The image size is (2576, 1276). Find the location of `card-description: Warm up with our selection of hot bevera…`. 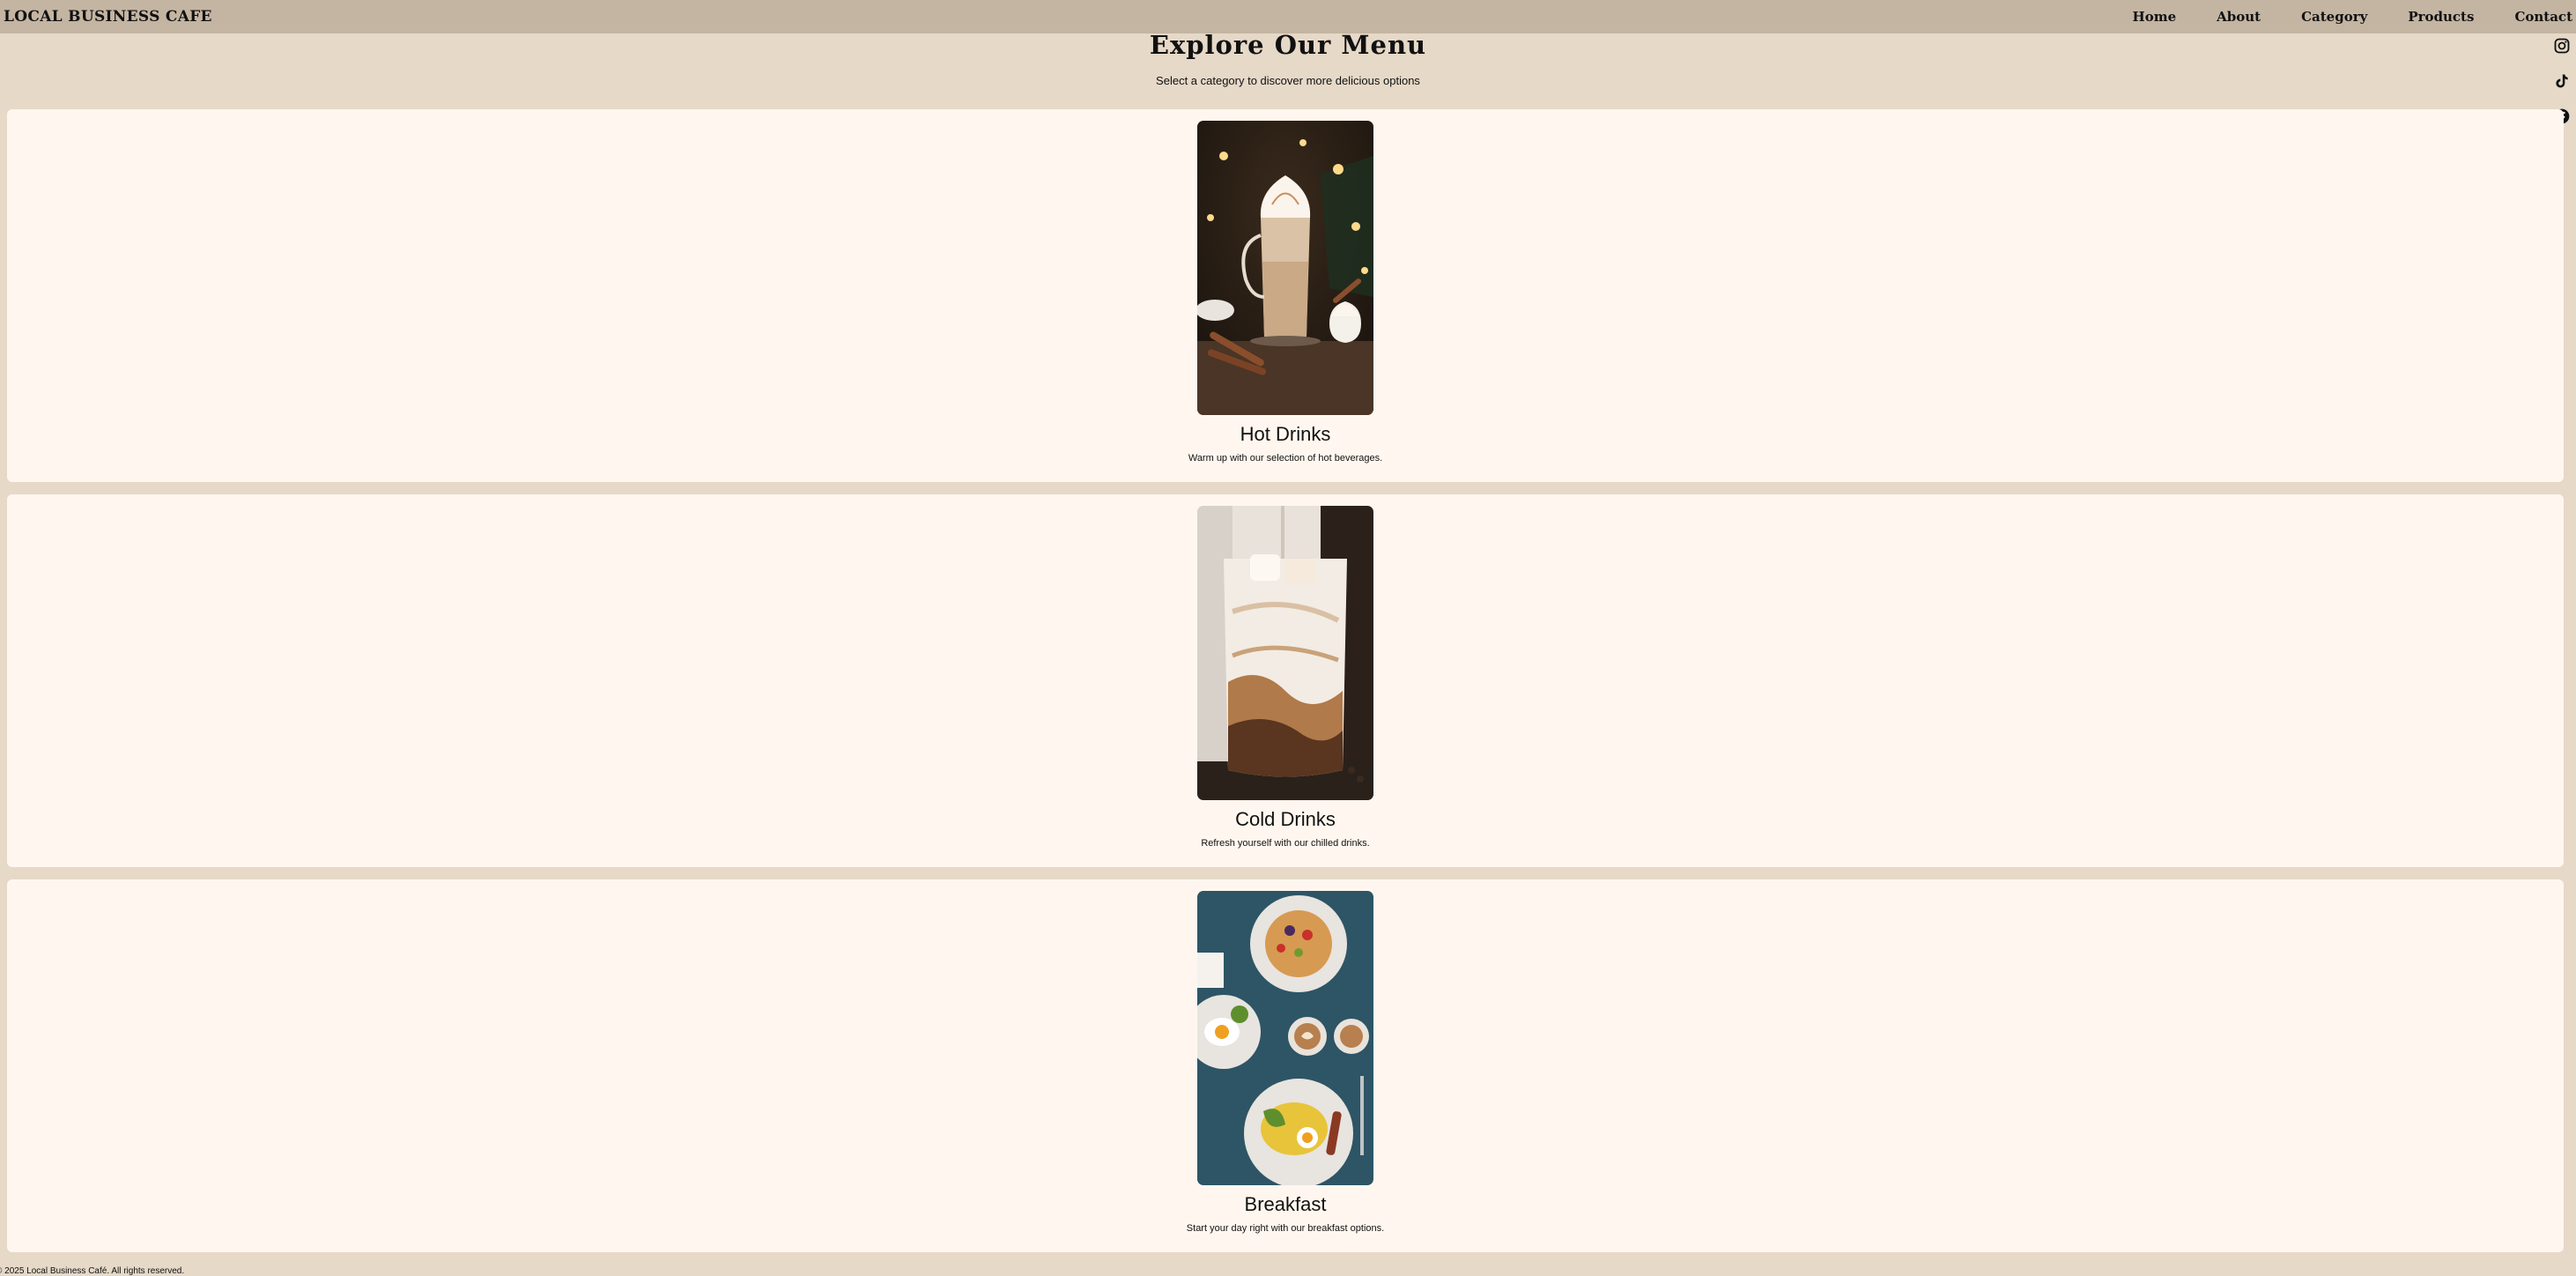

card-description: Warm up with our selection of hot bevera… is located at coordinates (1285, 459).